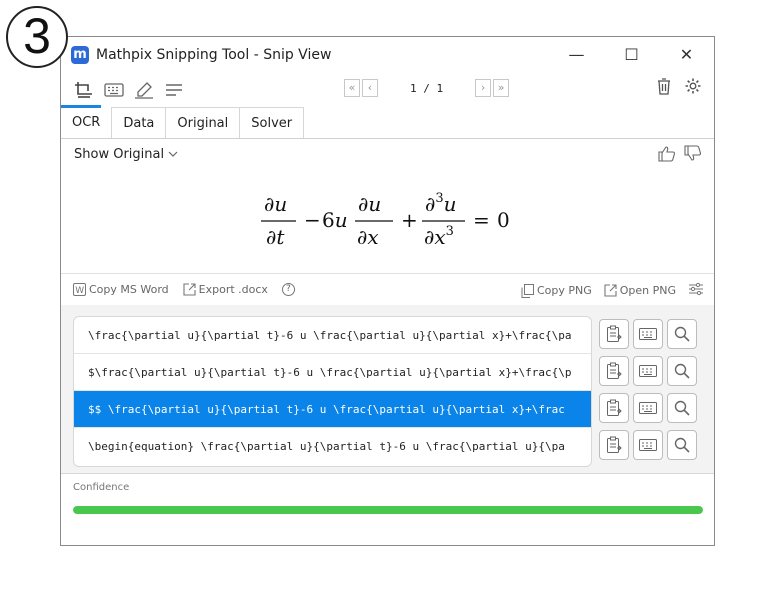  What do you see at coordinates (387, 498) in the screenshot?
I see `confidence-section: Confidence` at bounding box center [387, 498].